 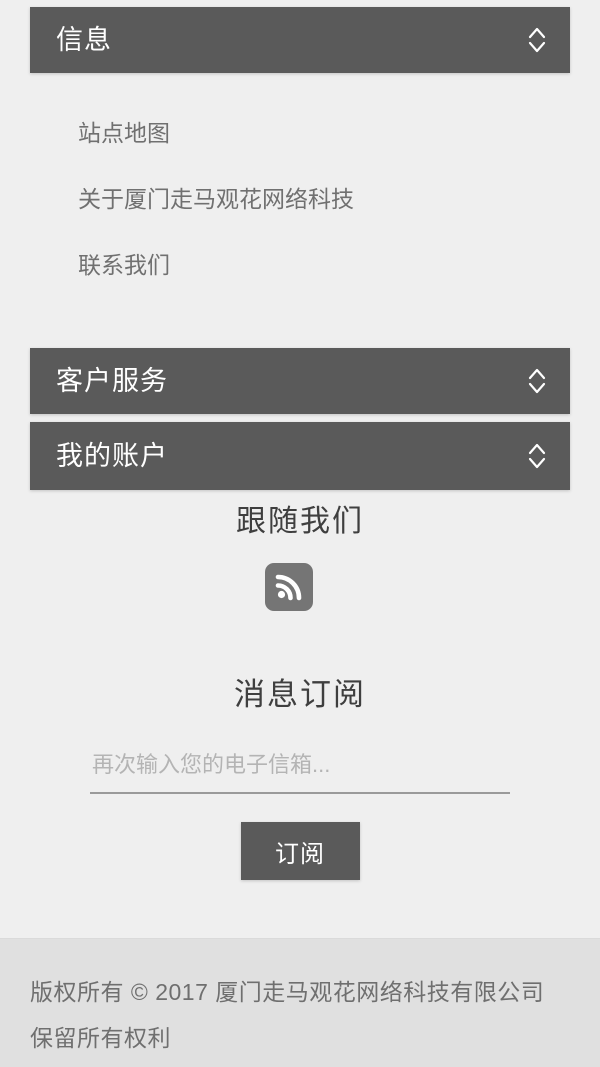 What do you see at coordinates (300, 456) in the screenshot?
I see `accordion-header-my-account: 我的账户` at bounding box center [300, 456].